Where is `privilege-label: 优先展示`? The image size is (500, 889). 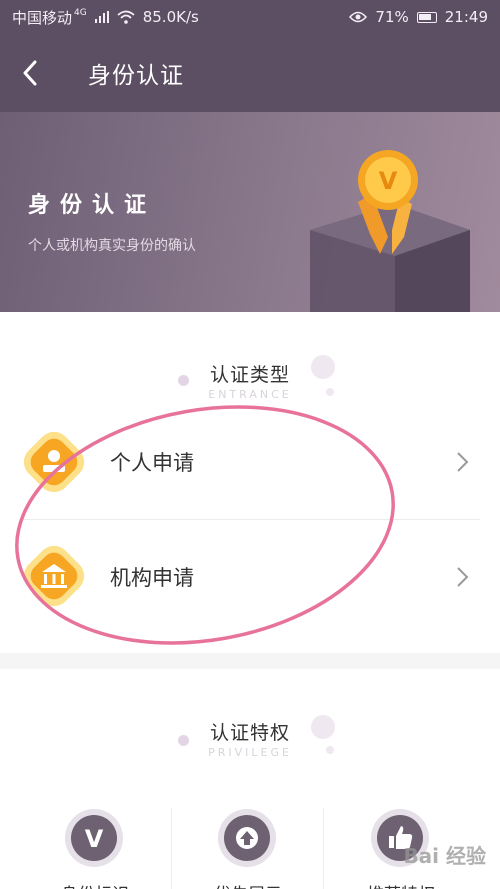 privilege-label: 优先展示 is located at coordinates (248, 884).